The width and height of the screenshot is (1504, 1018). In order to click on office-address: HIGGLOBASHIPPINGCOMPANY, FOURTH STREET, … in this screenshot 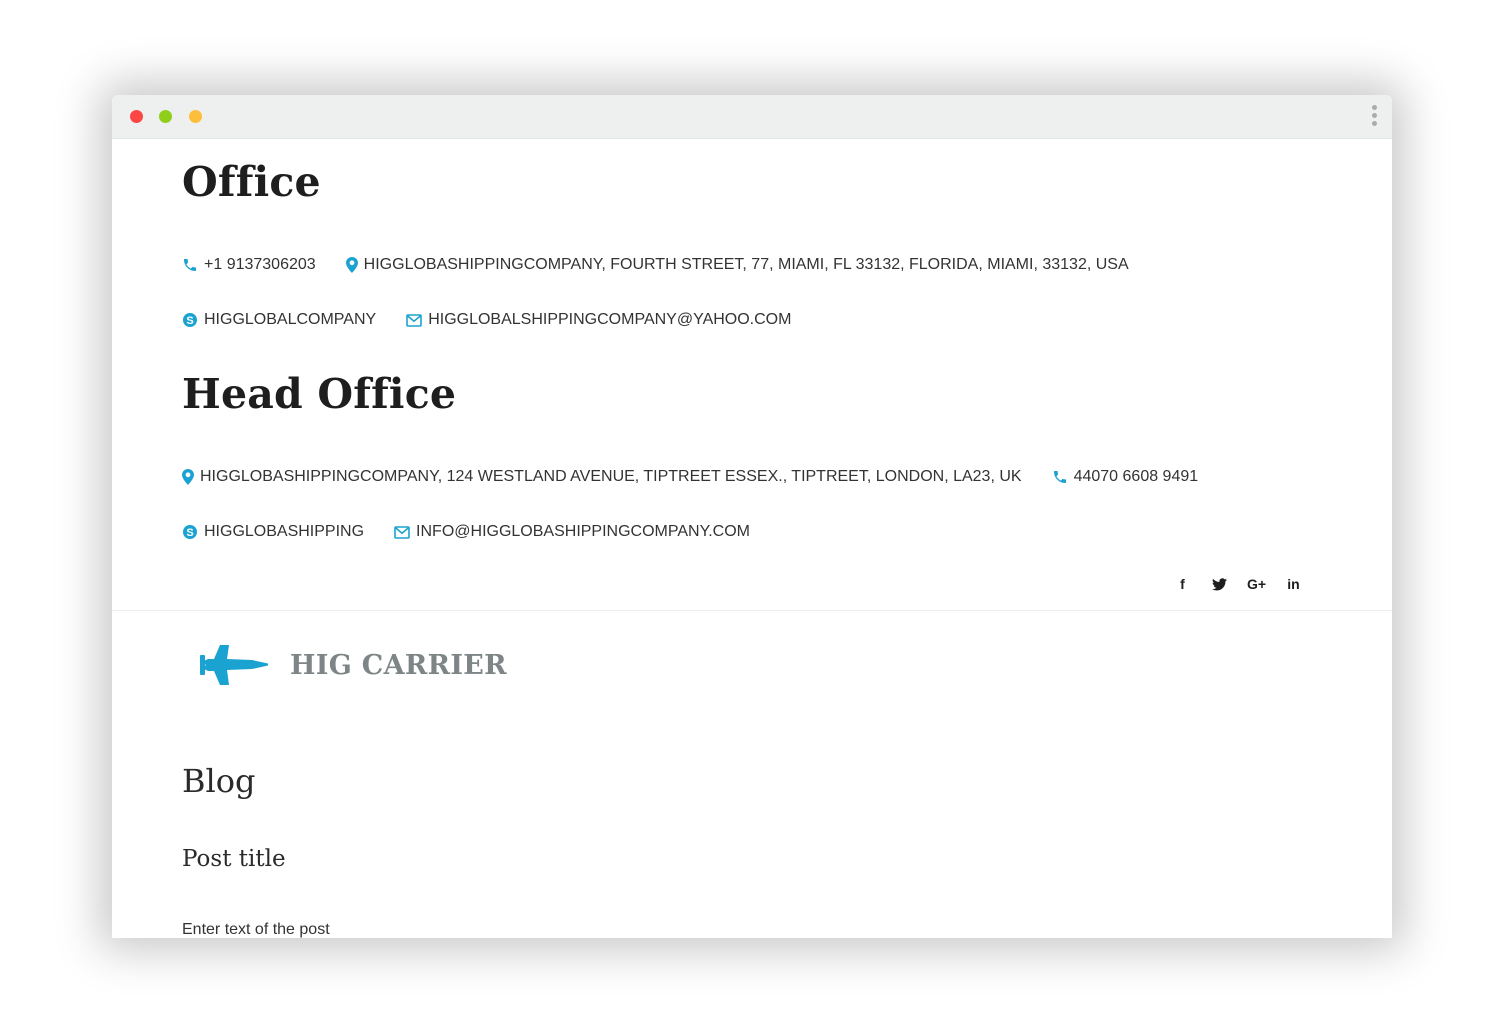, I will do `click(737, 265)`.